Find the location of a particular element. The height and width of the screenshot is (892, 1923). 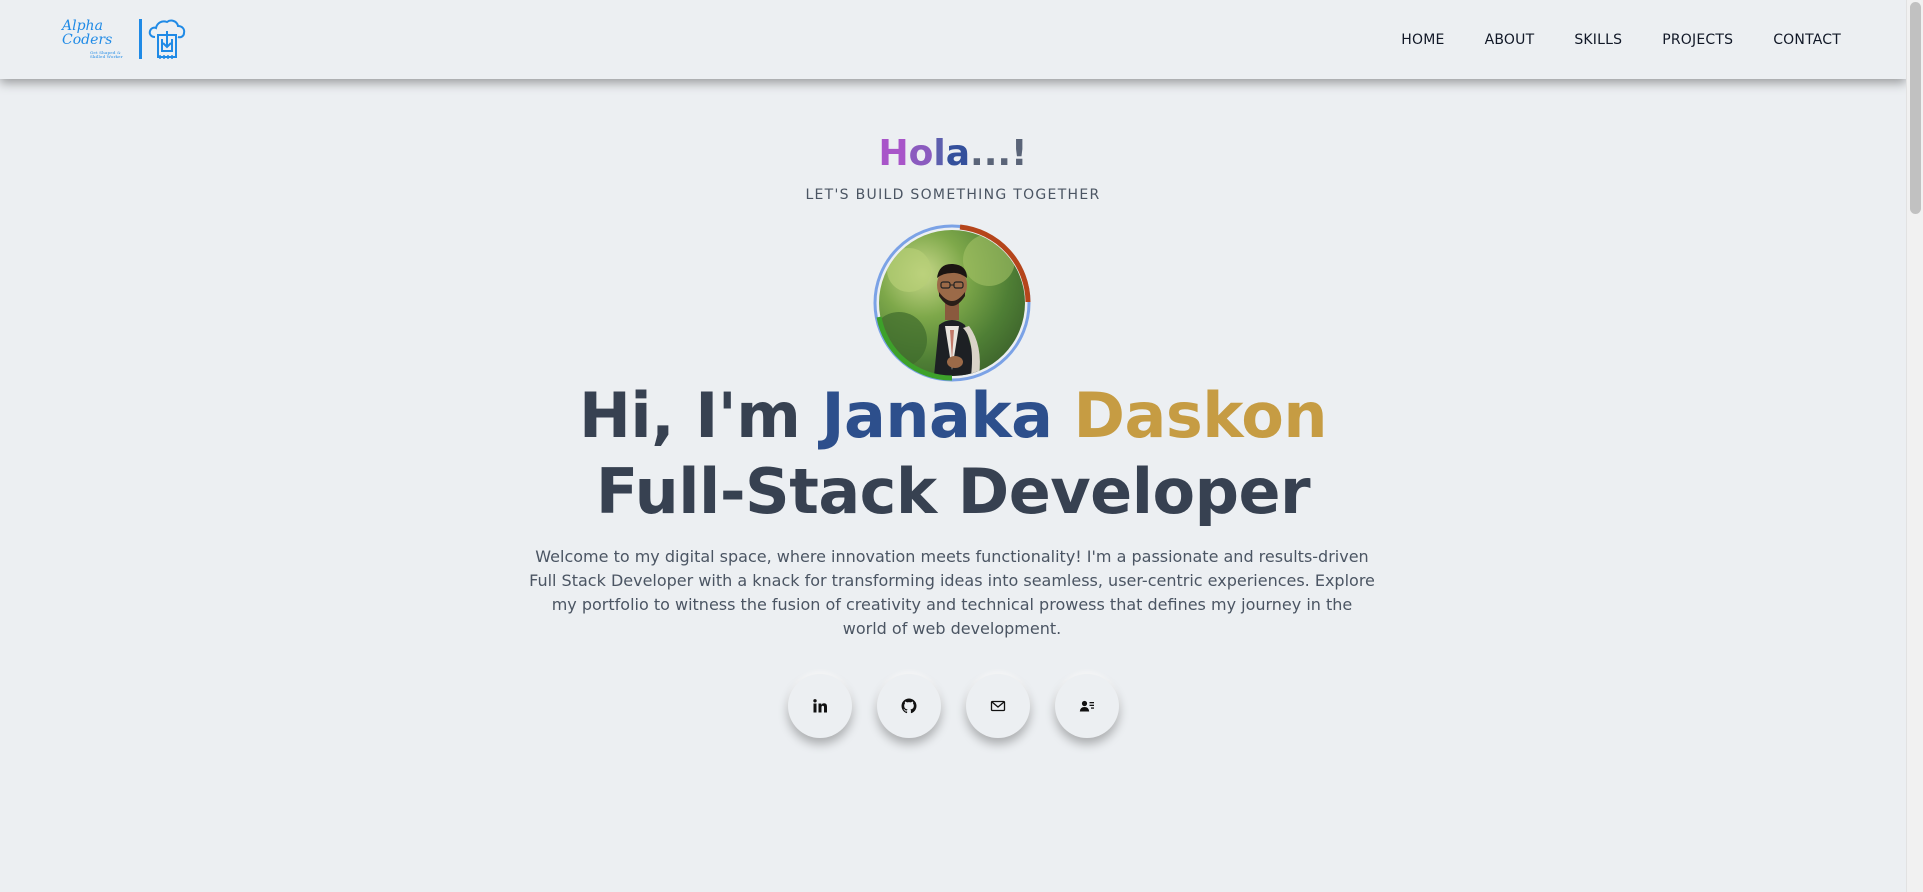

avatar-ring is located at coordinates (952, 303).